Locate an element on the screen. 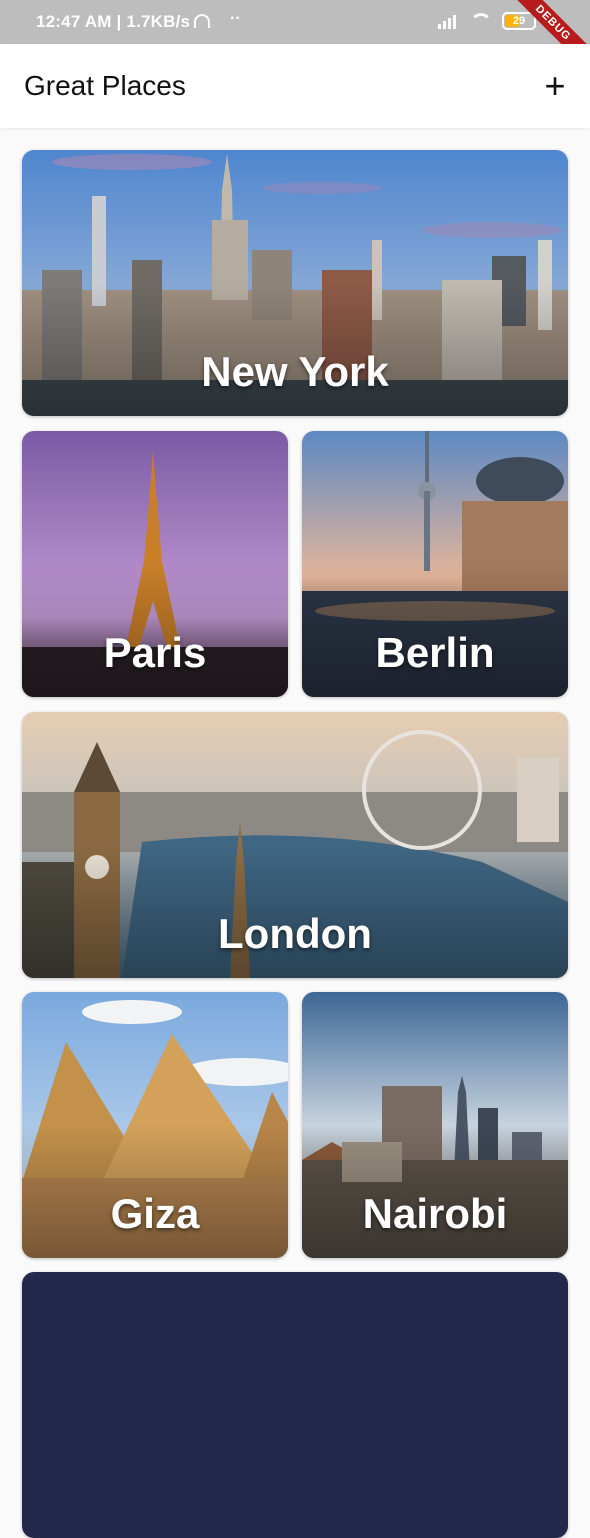 Image resolution: width=590 pixels, height=1538 pixels. wifi-icon is located at coordinates (481, 21).